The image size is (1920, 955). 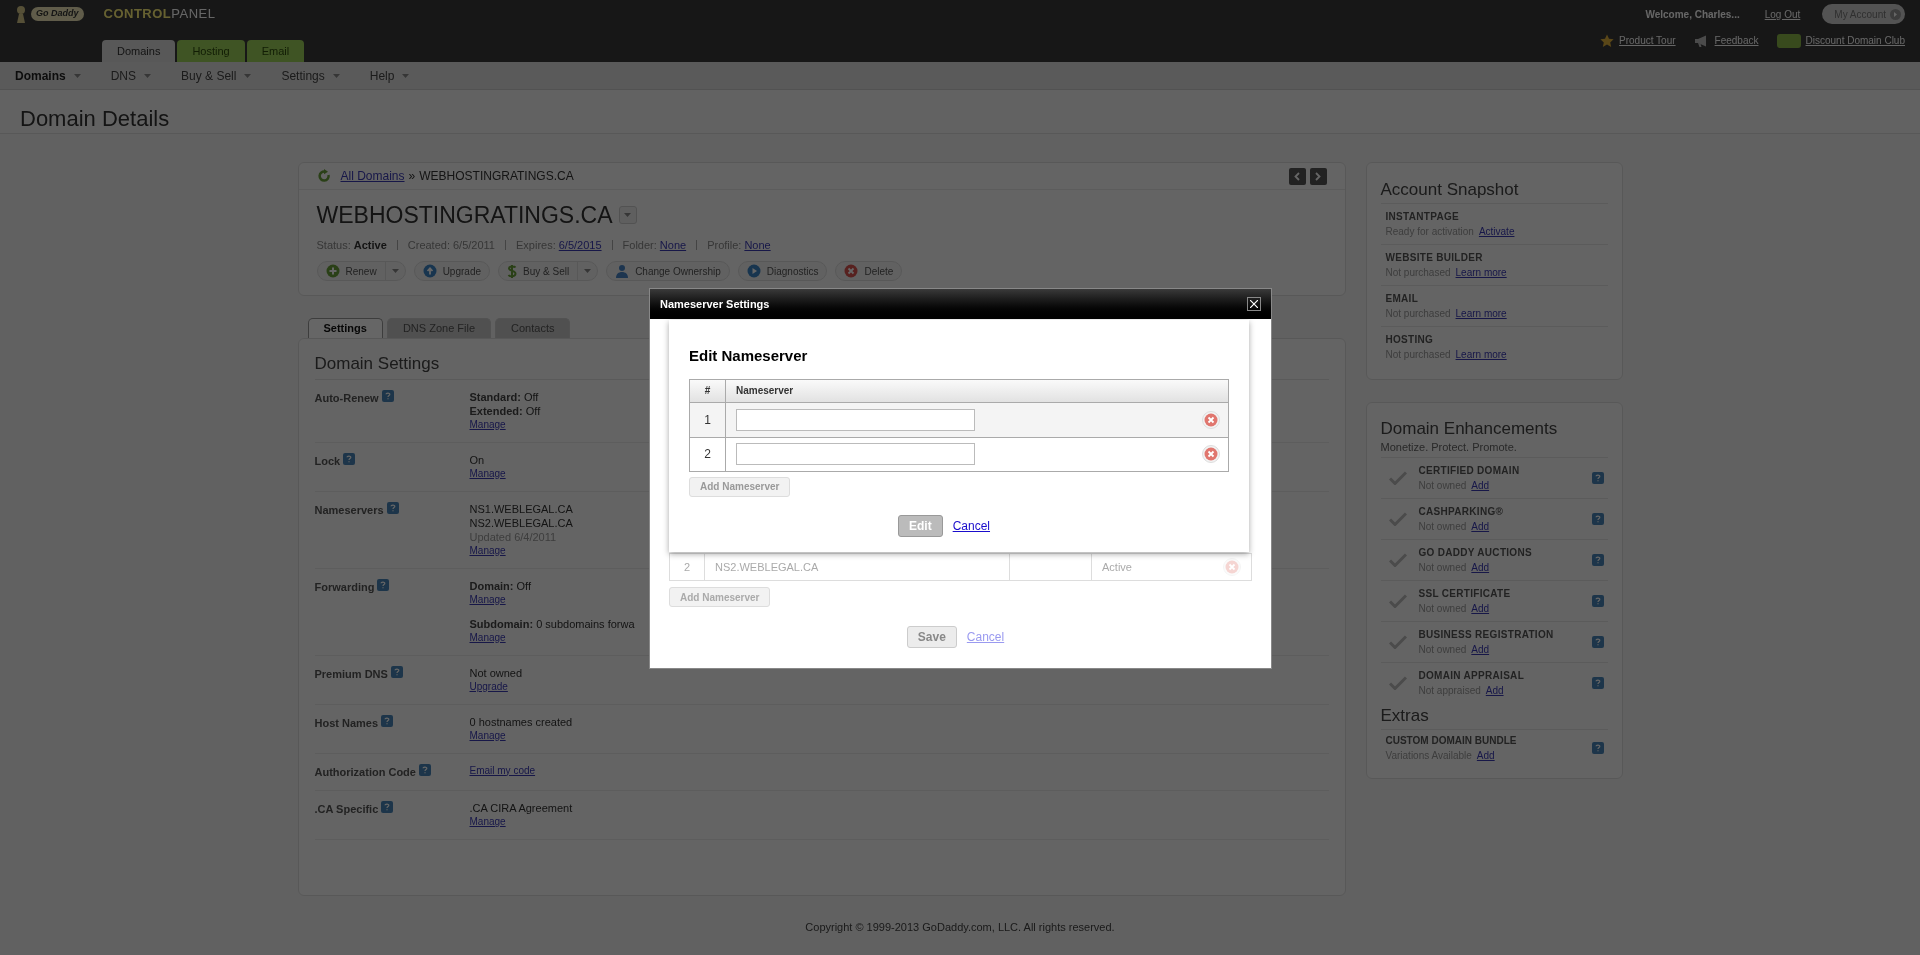 What do you see at coordinates (851, 271) in the screenshot?
I see `delete-icon` at bounding box center [851, 271].